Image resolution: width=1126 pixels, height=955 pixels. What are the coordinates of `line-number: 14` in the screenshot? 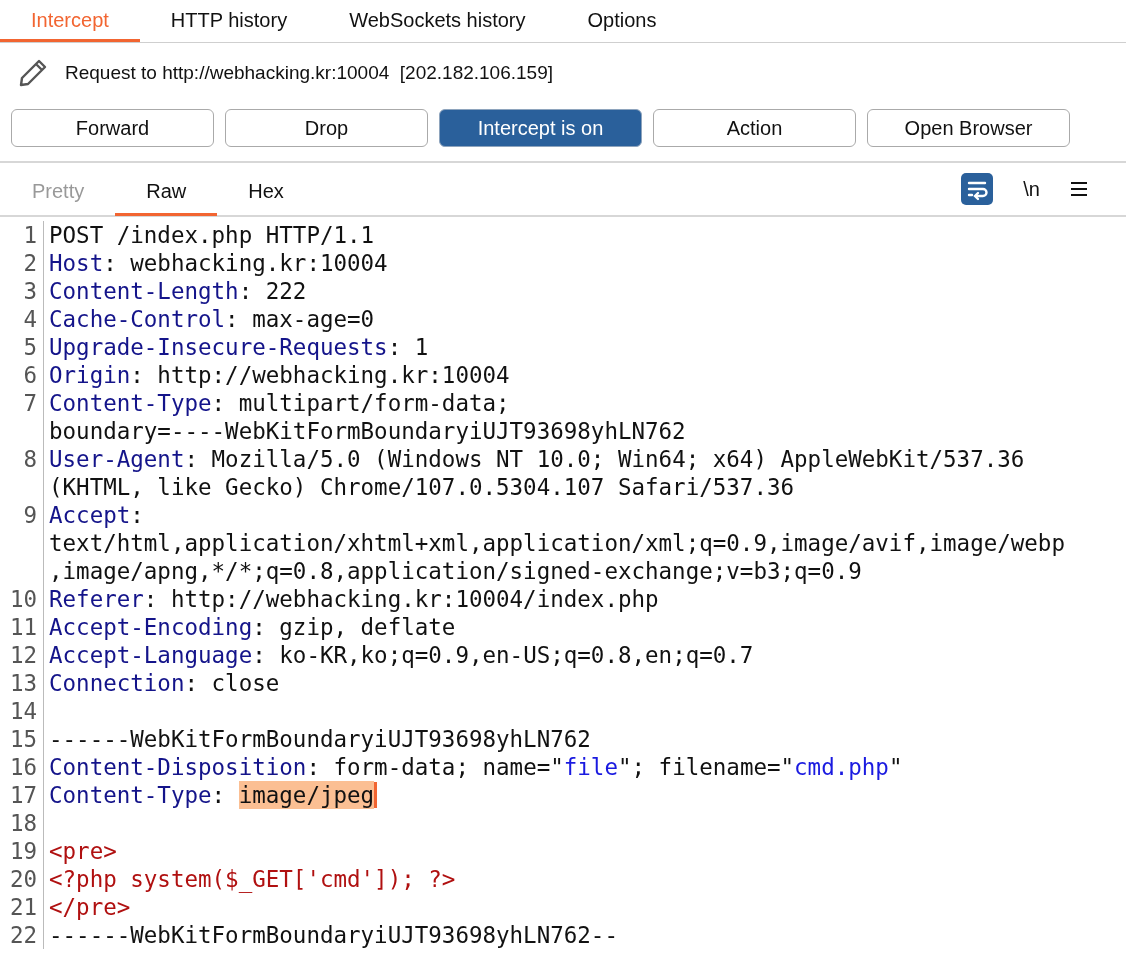 It's located at (23, 711).